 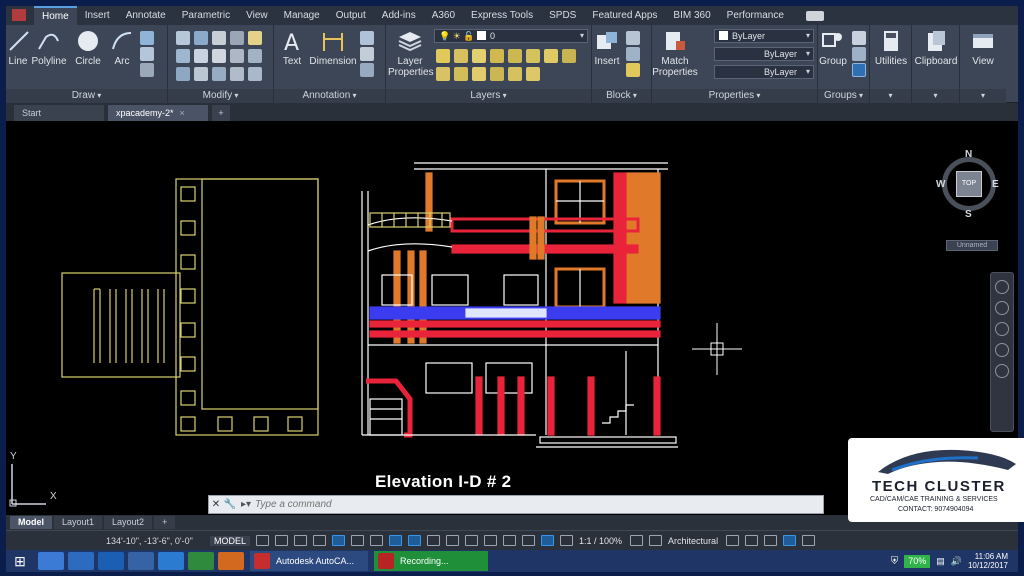 What do you see at coordinates (691, 15) in the screenshot?
I see `tab-bim-360: BIM 360` at bounding box center [691, 15].